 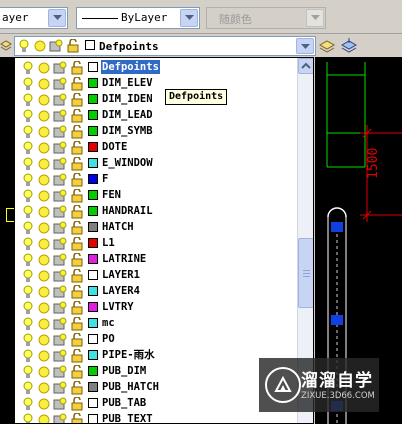 What do you see at coordinates (156, 291) in the screenshot?
I see `layer-row: LAYER4` at bounding box center [156, 291].